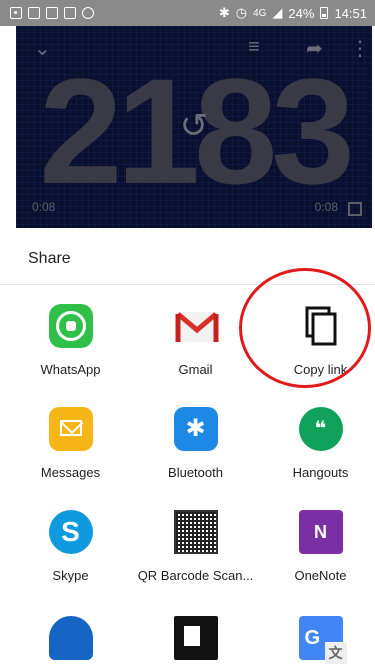 Image resolution: width=375 pixels, height=664 pixels. Describe the element at coordinates (70, 13) in the screenshot. I see `gallery-icon` at that location.